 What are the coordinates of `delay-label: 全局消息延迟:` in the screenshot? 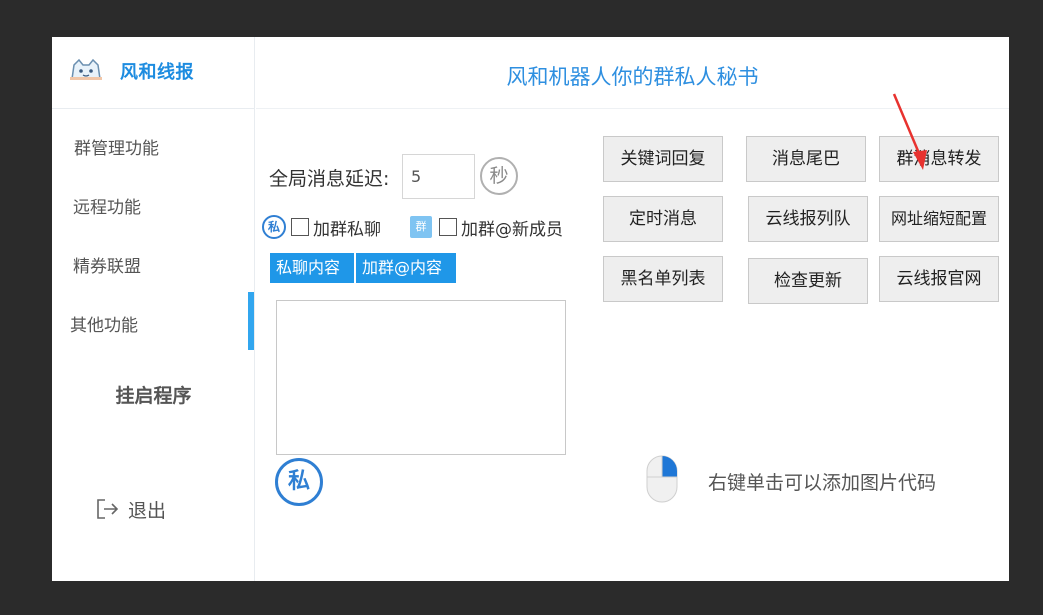 It's located at (329, 179).